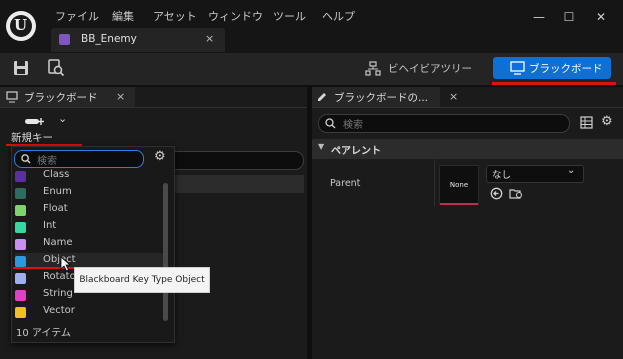 Image resolution: width=623 pixels, height=359 pixels. Describe the element at coordinates (89, 312) in the screenshot. I see `key-type-vector: Vector` at that location.